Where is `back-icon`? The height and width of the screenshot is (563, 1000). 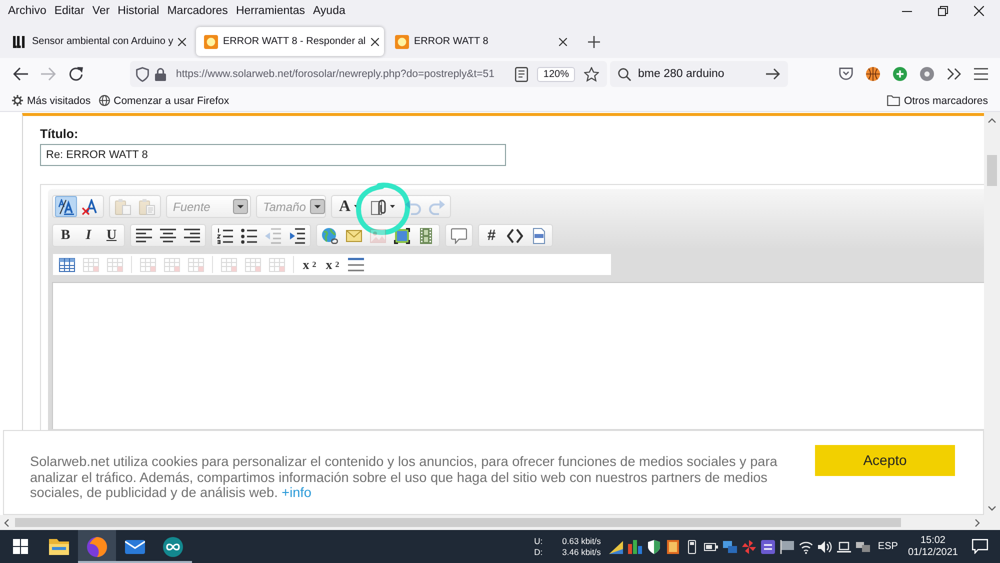
back-icon is located at coordinates (20, 74).